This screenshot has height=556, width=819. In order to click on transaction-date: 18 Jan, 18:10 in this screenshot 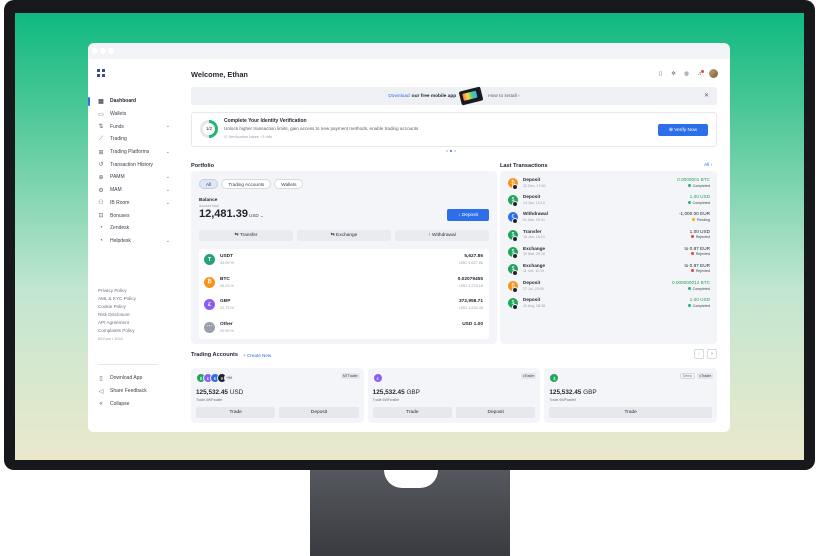, I will do `click(534, 237)`.